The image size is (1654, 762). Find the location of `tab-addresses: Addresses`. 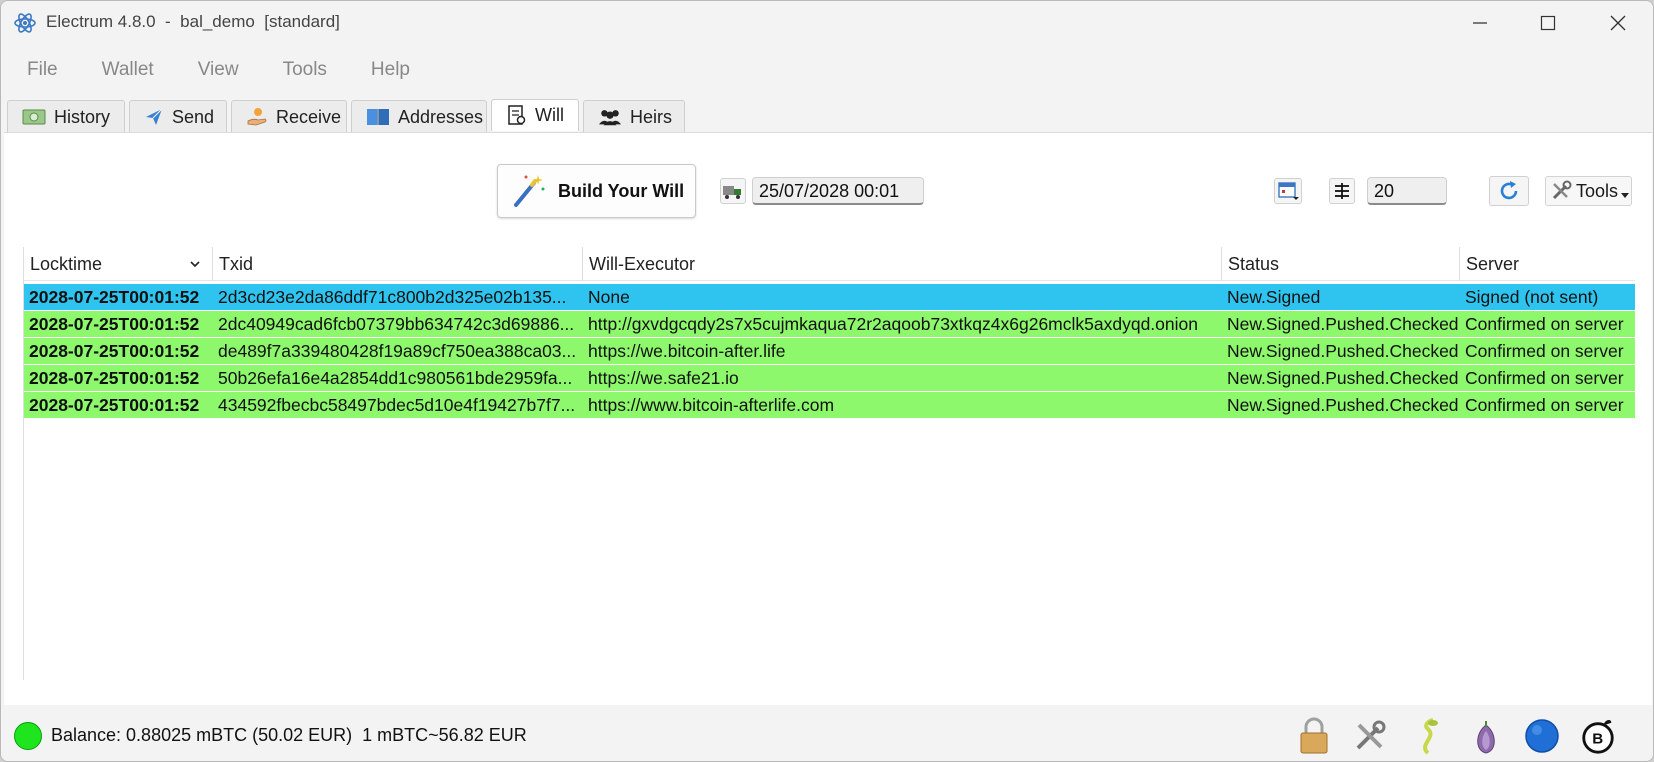

tab-addresses: Addresses is located at coordinates (419, 116).